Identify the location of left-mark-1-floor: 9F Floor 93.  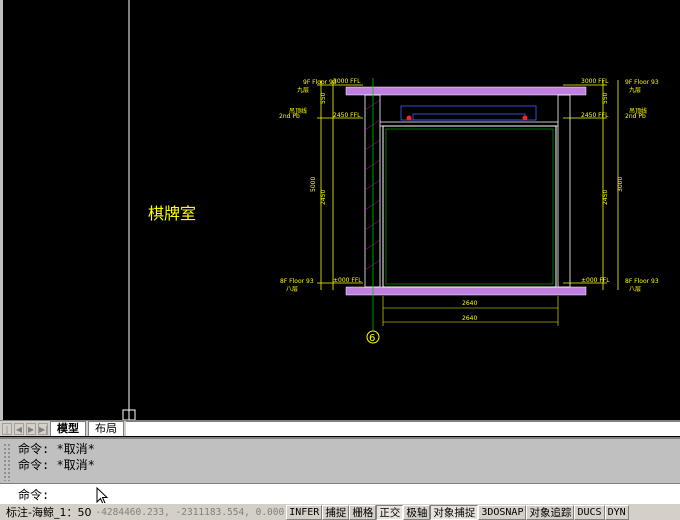
(320, 82).